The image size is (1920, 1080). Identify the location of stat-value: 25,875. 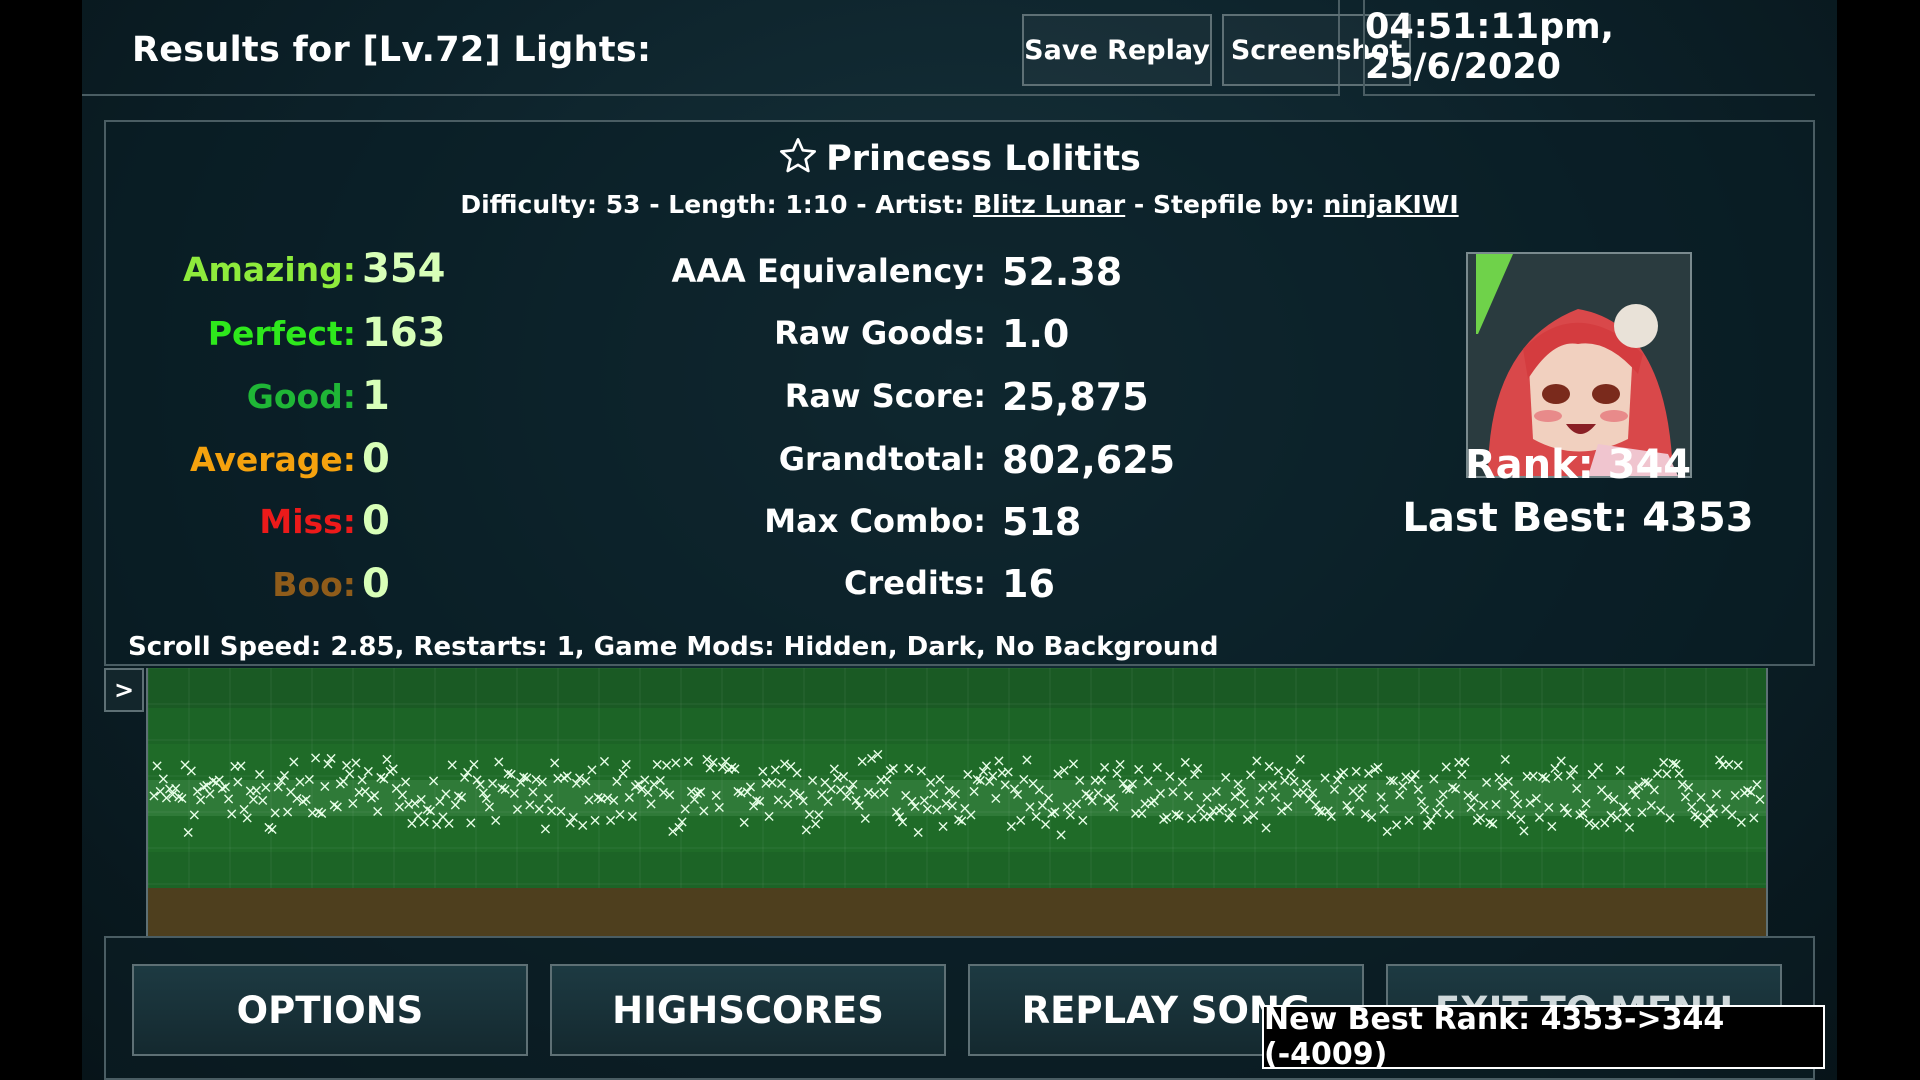
(1075, 397).